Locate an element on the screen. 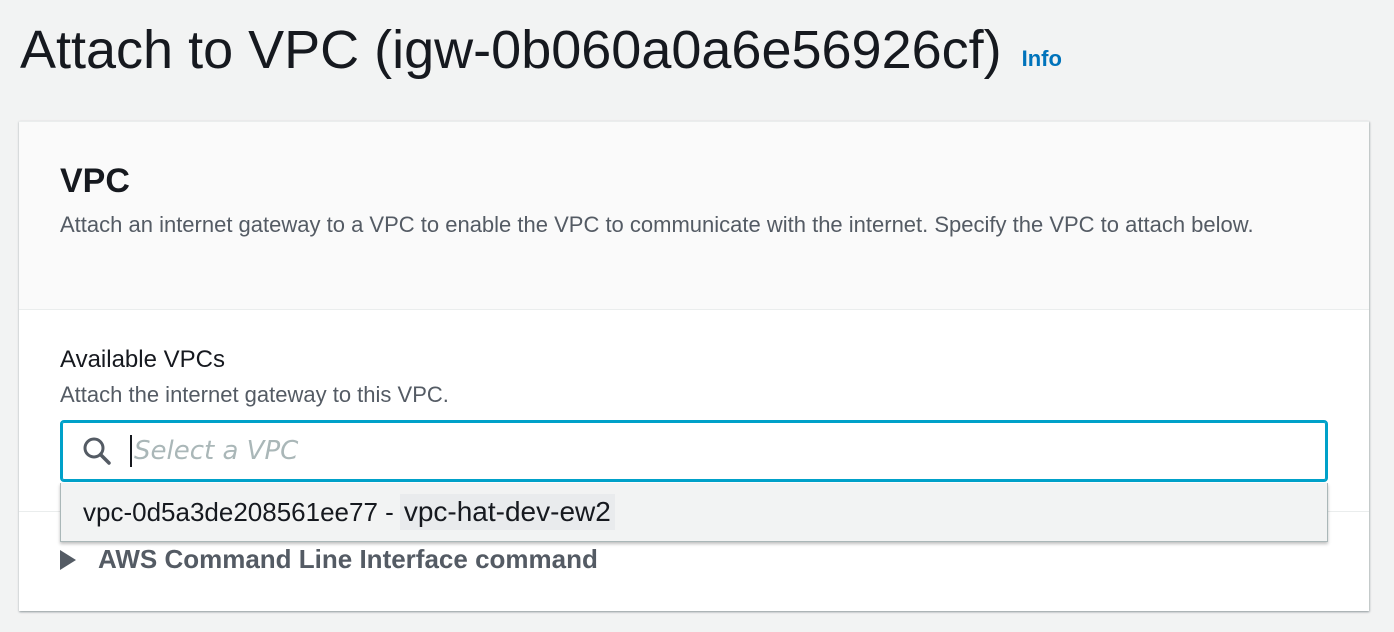 This screenshot has height=632, width=1394. vpc-option-id: vpc-0d5a3de208561ee77 - is located at coordinates (238, 511).